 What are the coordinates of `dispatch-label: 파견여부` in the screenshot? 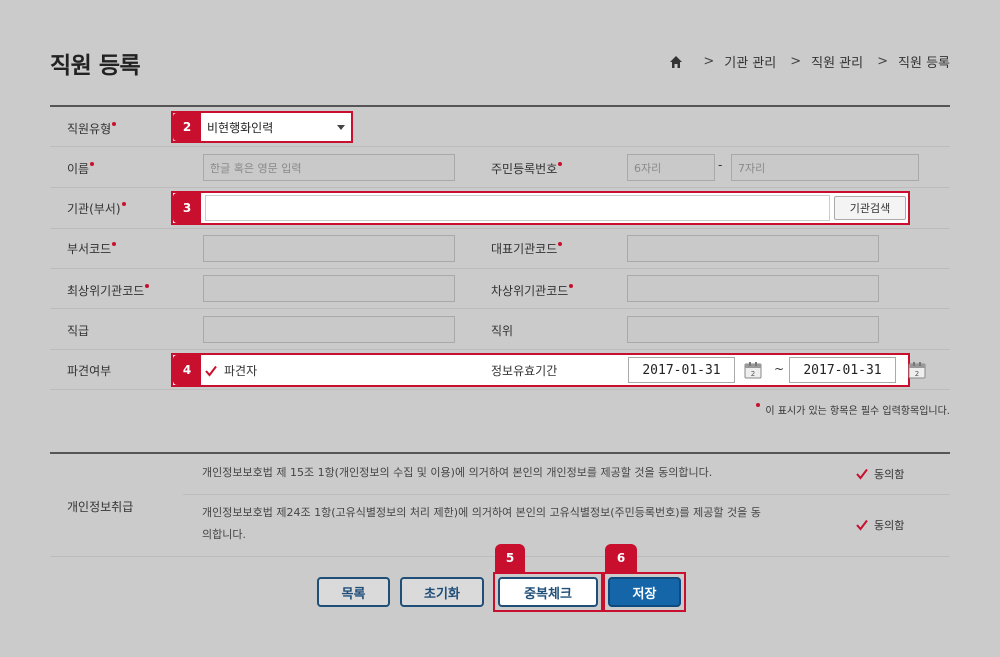 It's located at (89, 371).